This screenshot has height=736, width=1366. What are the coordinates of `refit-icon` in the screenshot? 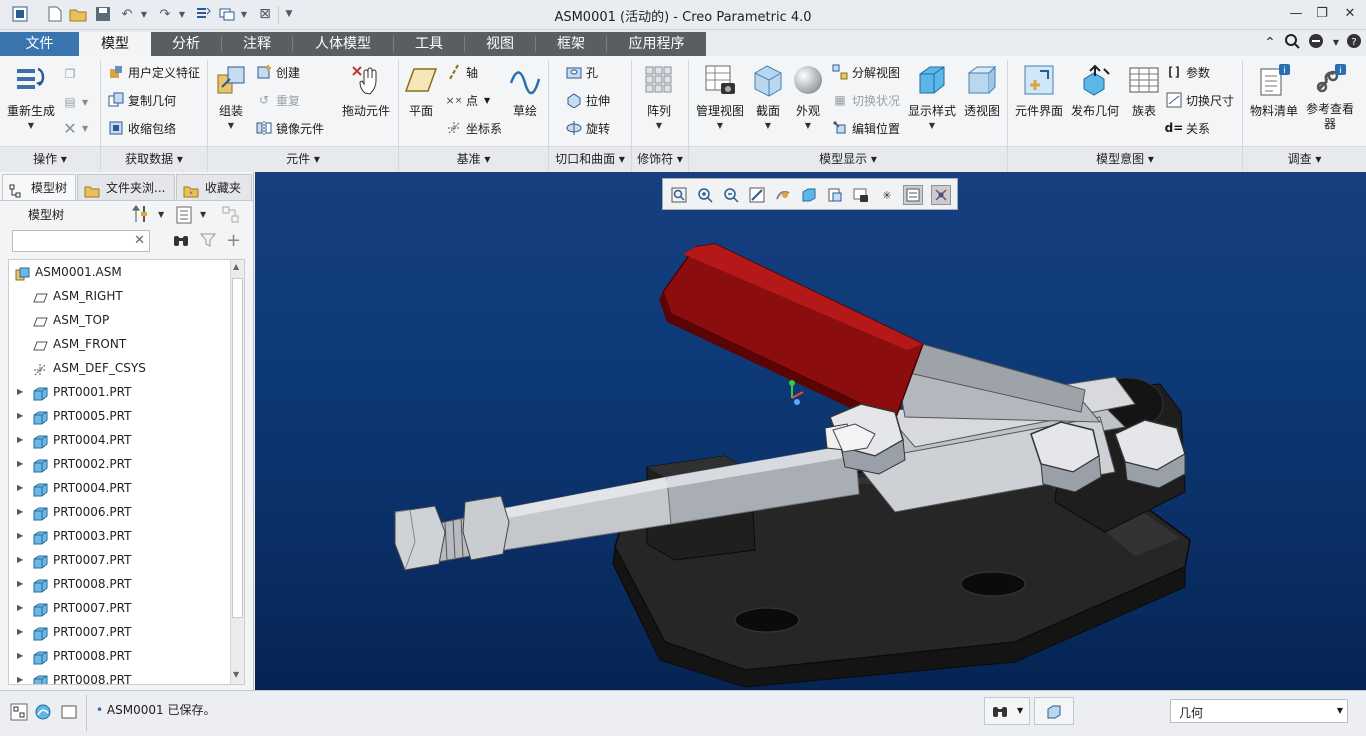 It's located at (679, 195).